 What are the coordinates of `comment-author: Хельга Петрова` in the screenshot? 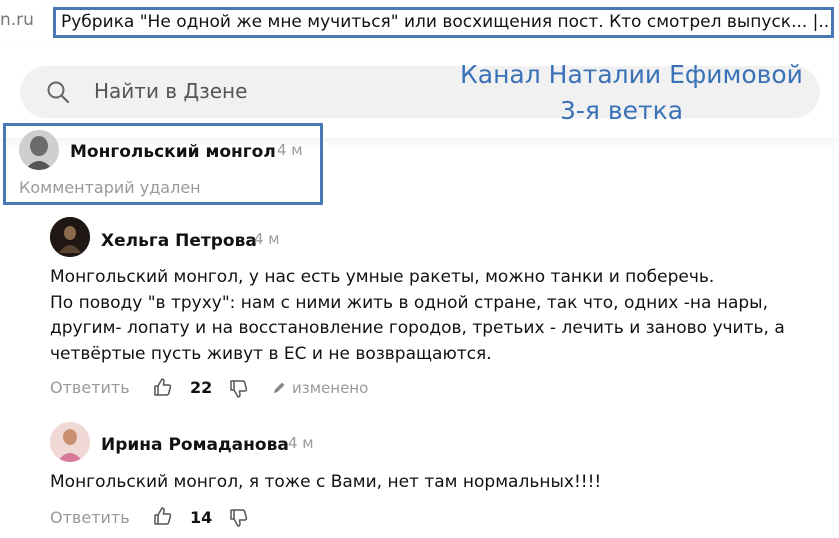 It's located at (179, 241).